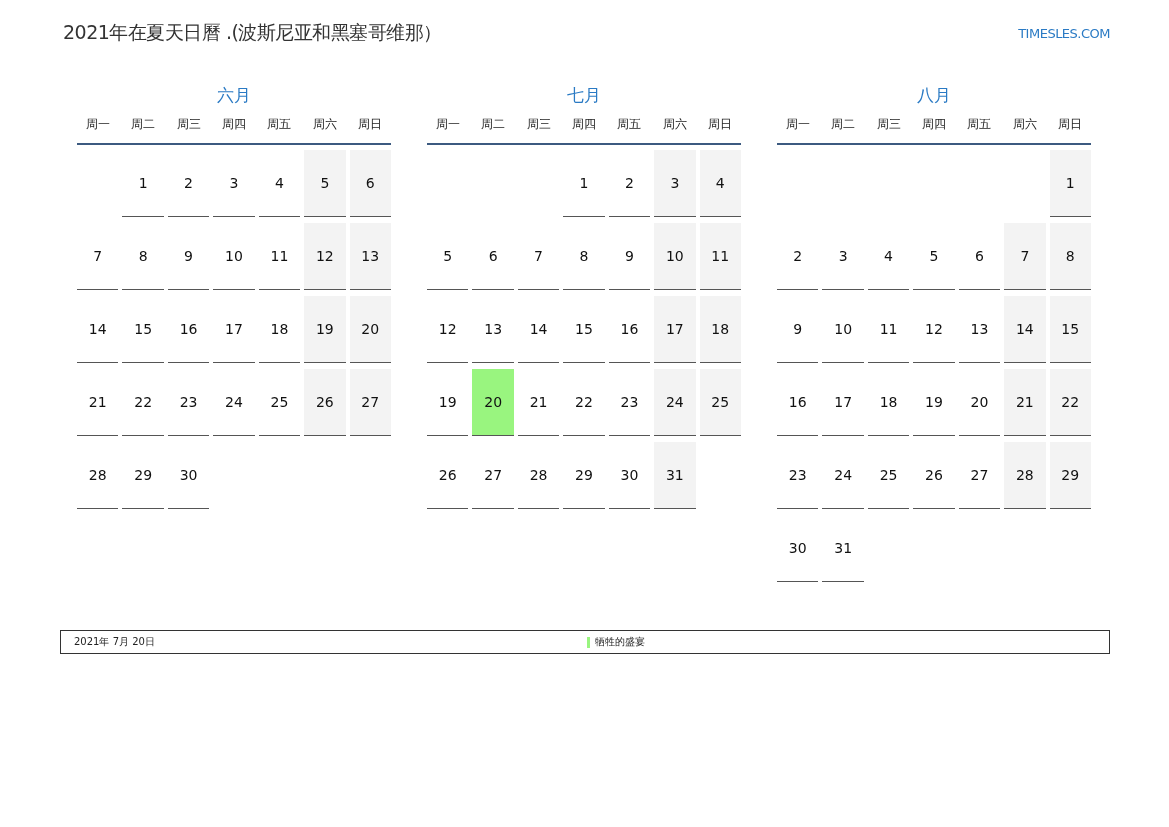 This screenshot has width=1169, height=827. I want to click on page-title: 2021年在夏天日曆 .(波斯尼亚和黑塞哥维那）, so click(252, 32).